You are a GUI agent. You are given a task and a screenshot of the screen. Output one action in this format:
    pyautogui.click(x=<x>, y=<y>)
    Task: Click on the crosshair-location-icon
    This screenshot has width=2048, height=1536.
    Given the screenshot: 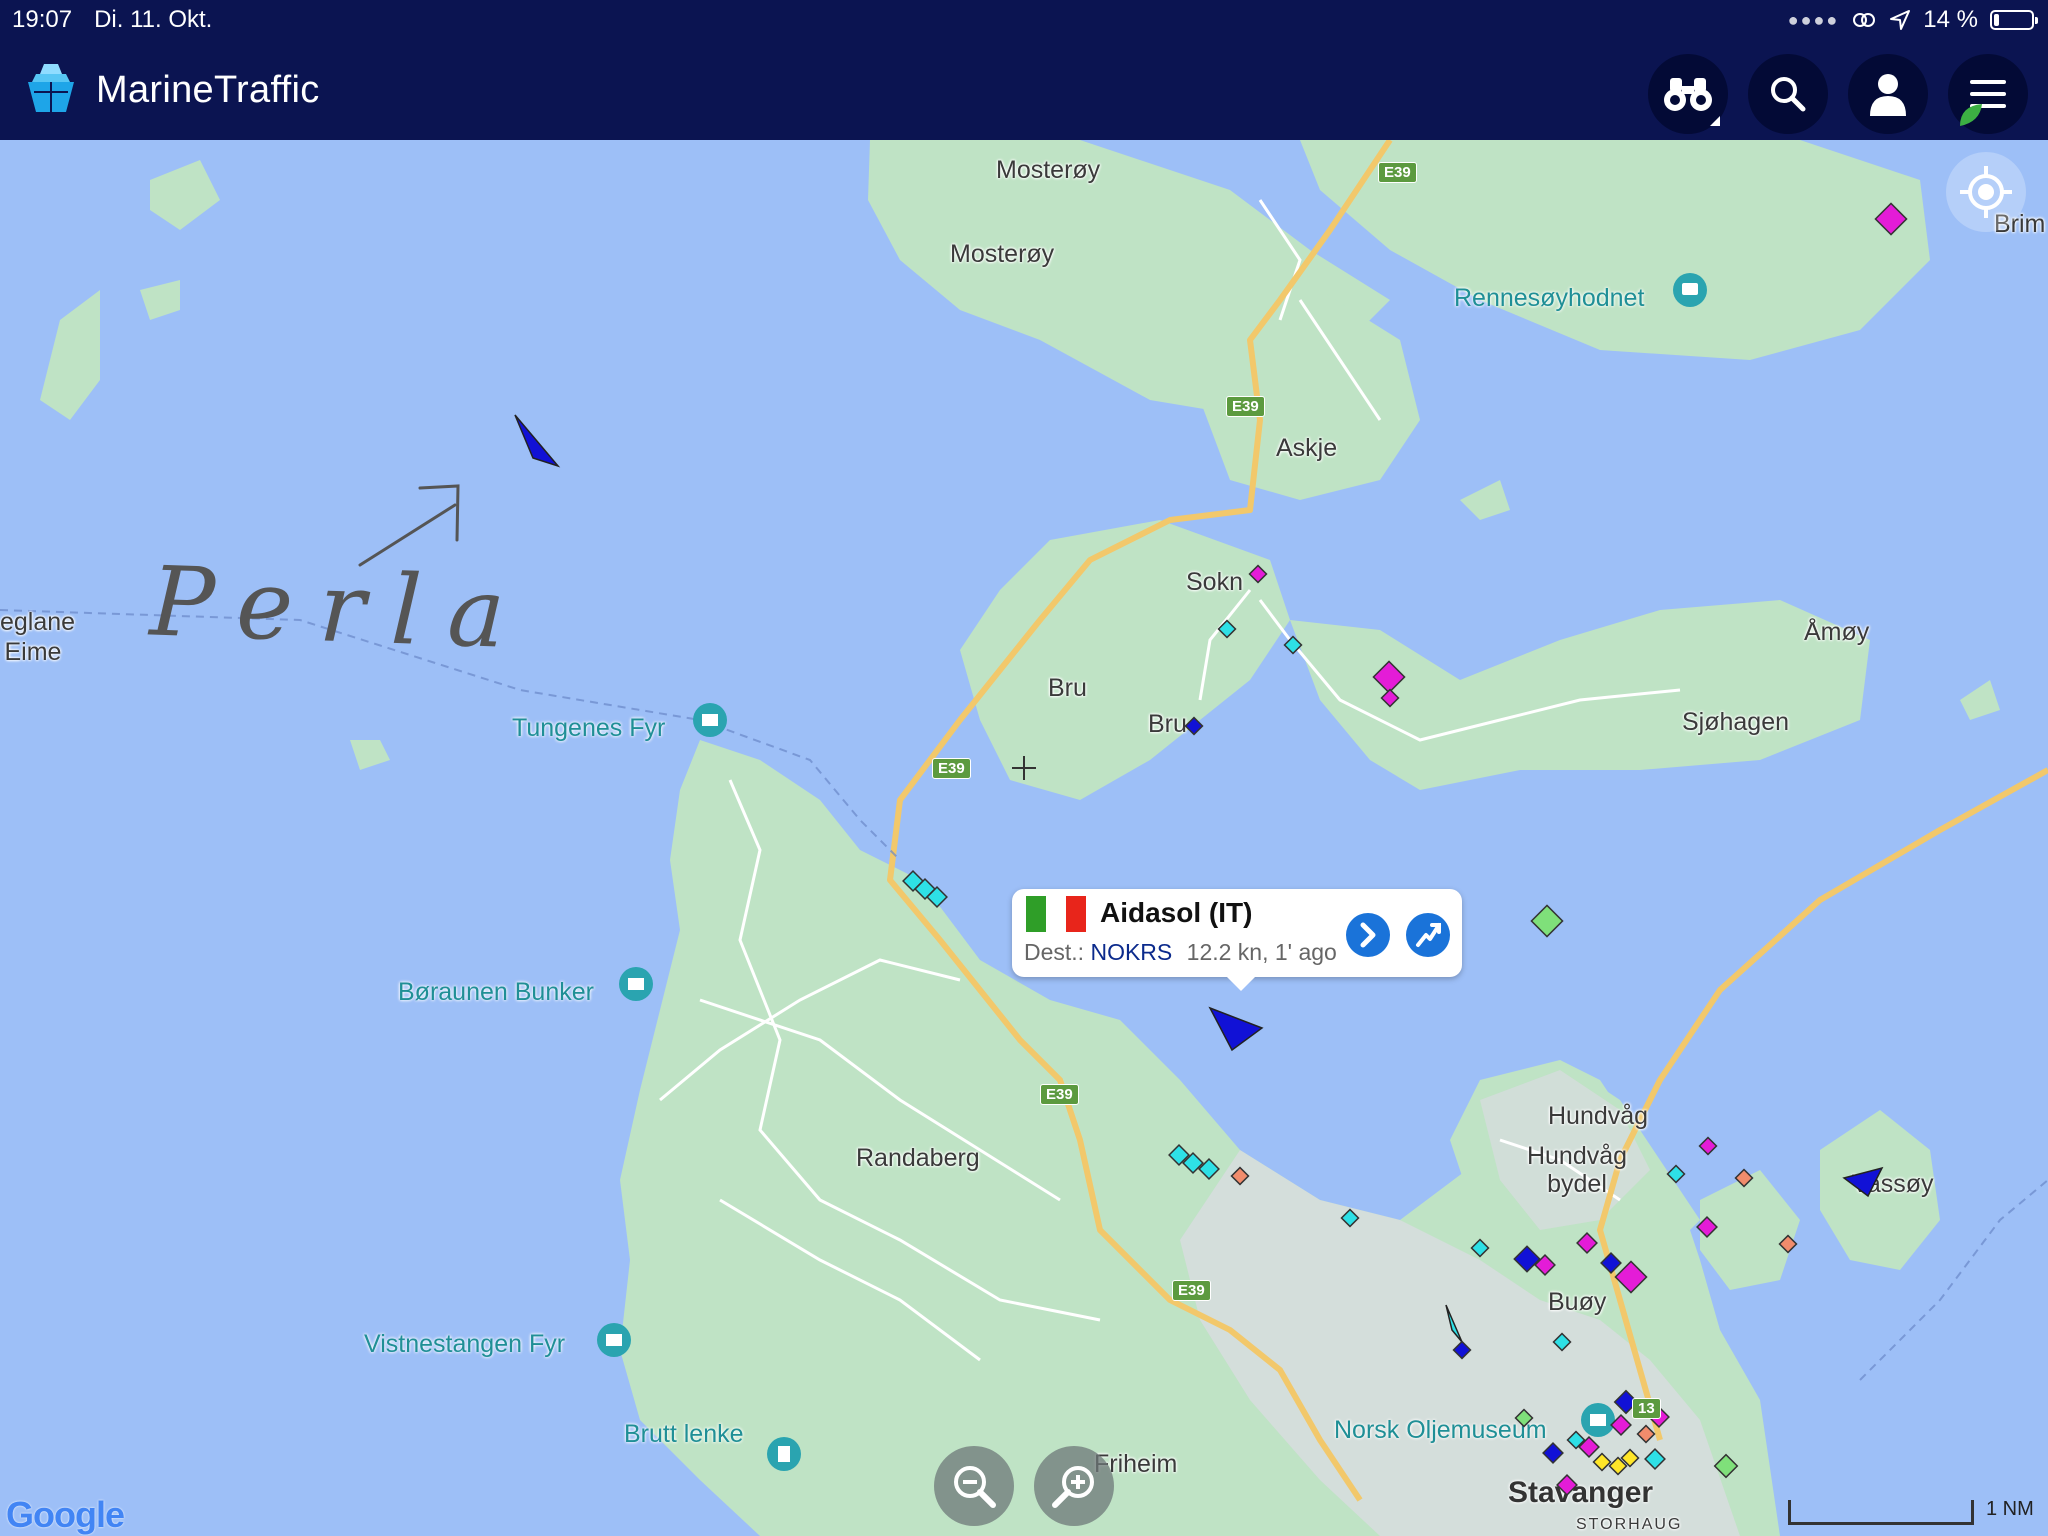 What is the action you would take?
    pyautogui.click(x=1986, y=192)
    